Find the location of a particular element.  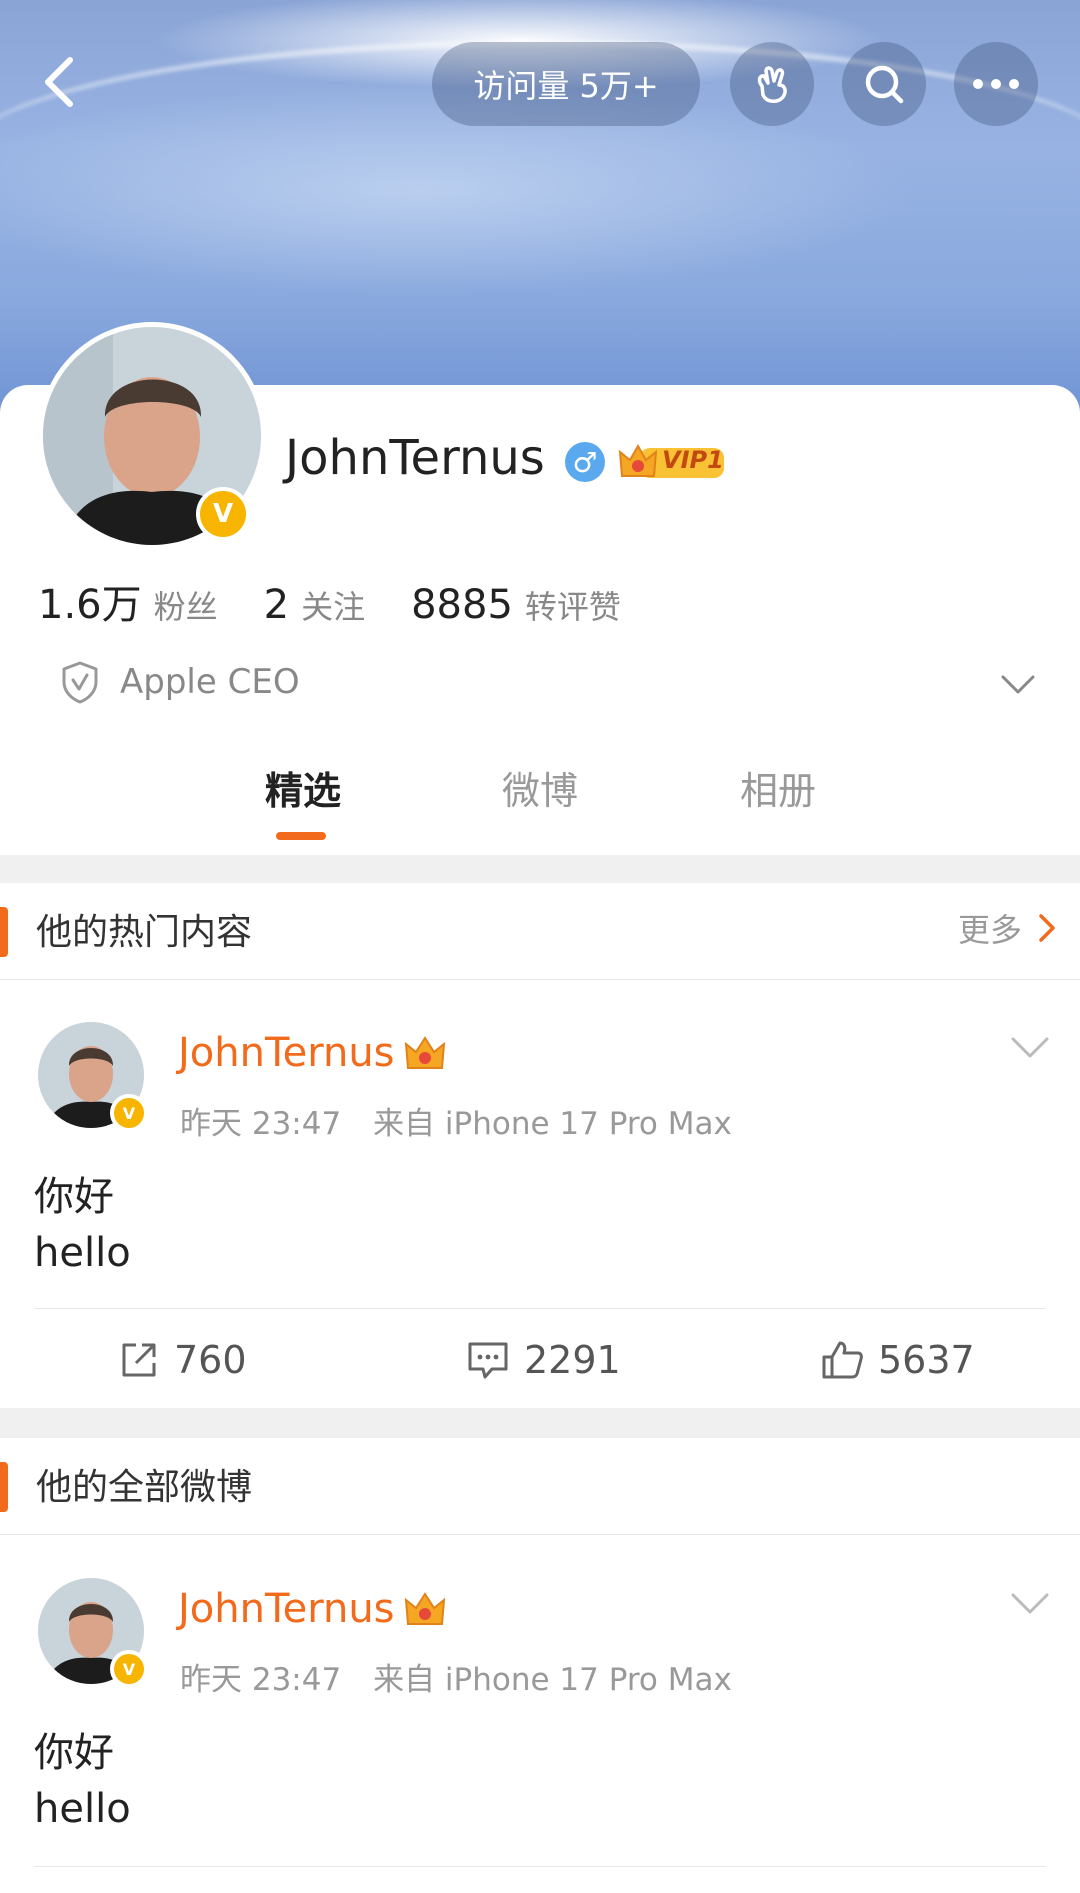

hot-content-title: 他的热门内容 is located at coordinates (144, 932).